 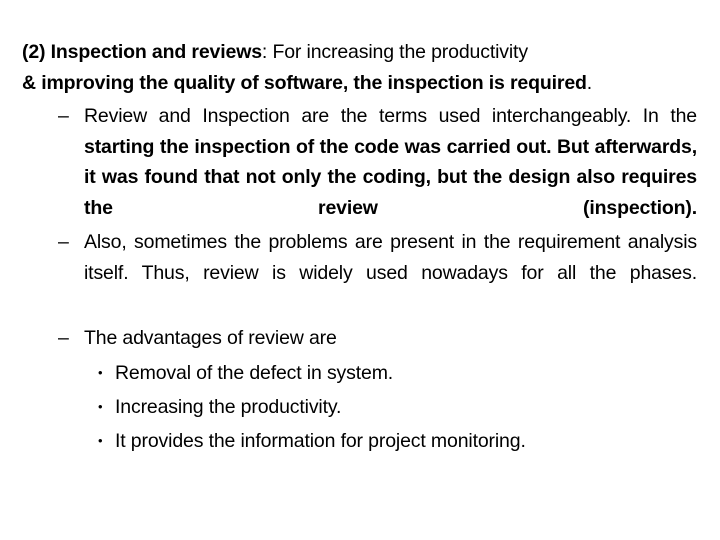 I want to click on list-item: – The advantages of review are, so click(x=377, y=338).